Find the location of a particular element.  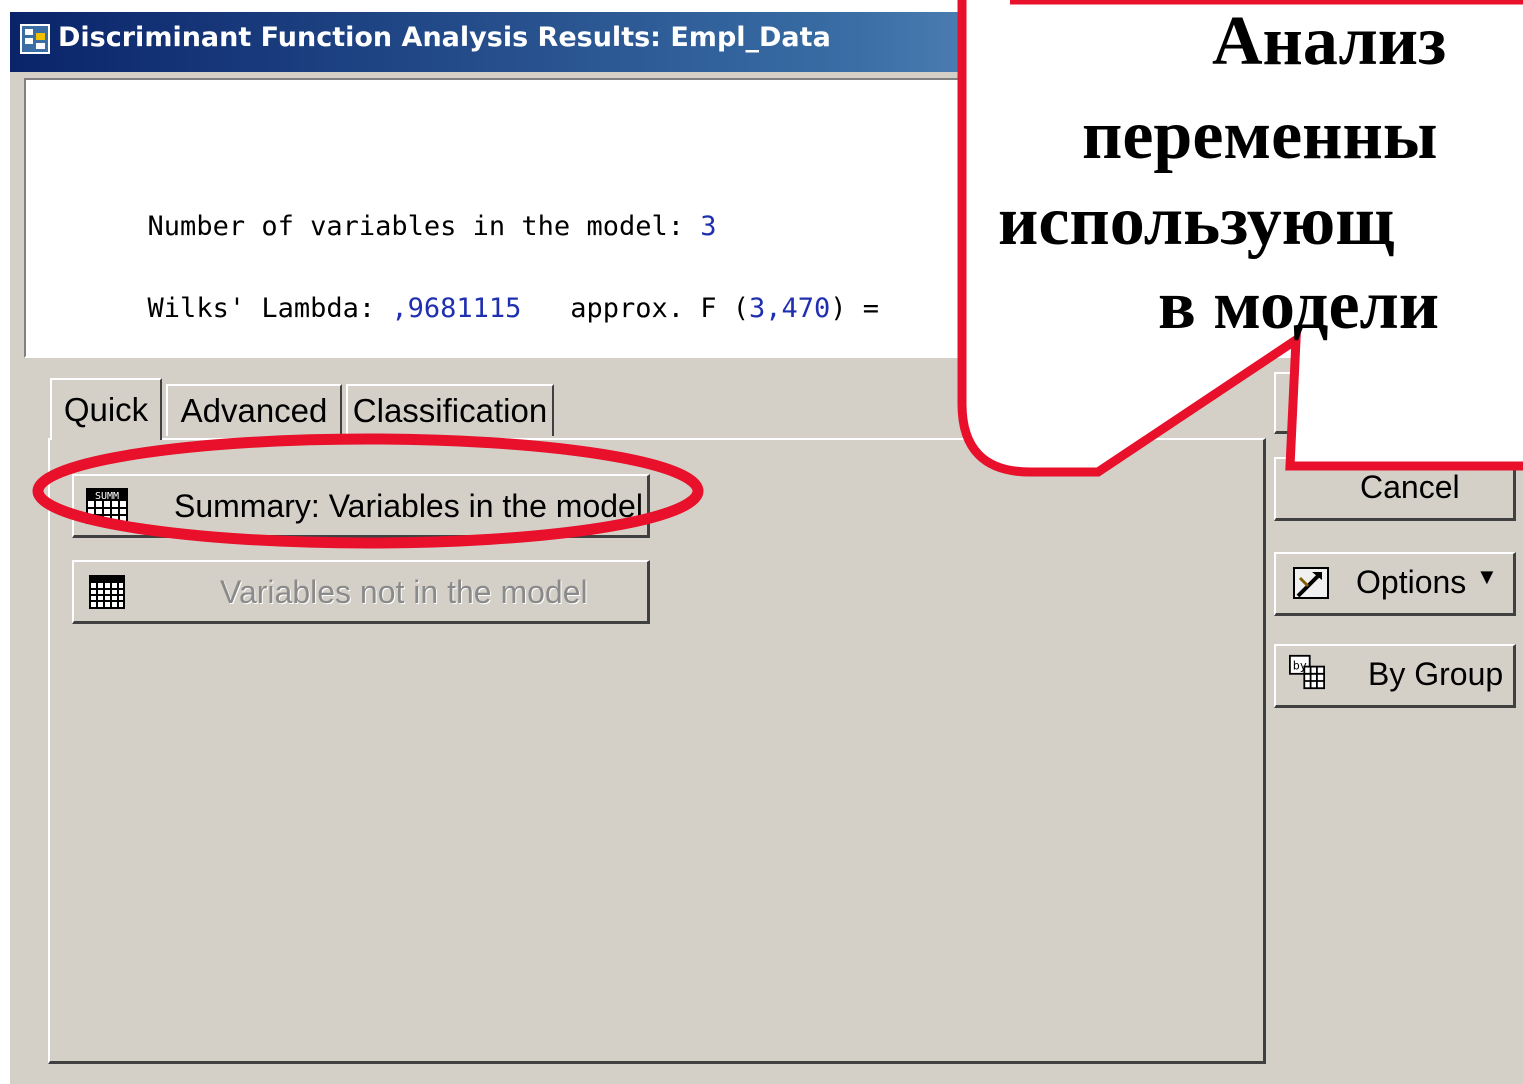

highlight-ellipse is located at coordinates (368, 491).